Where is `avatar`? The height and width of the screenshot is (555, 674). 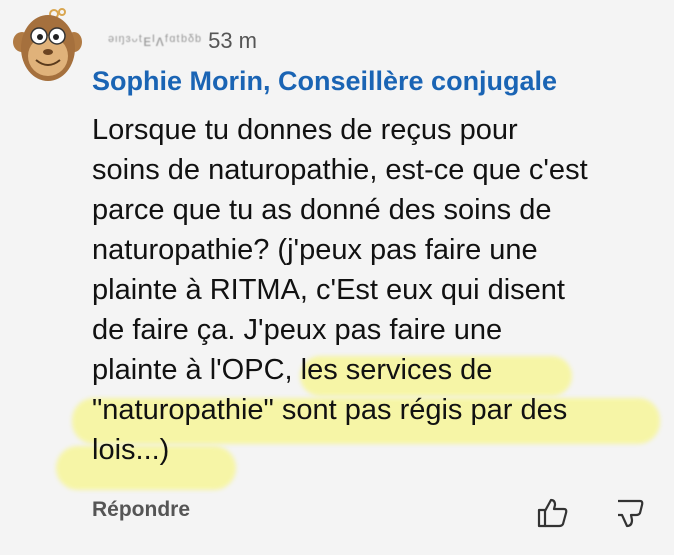 avatar is located at coordinates (47, 46).